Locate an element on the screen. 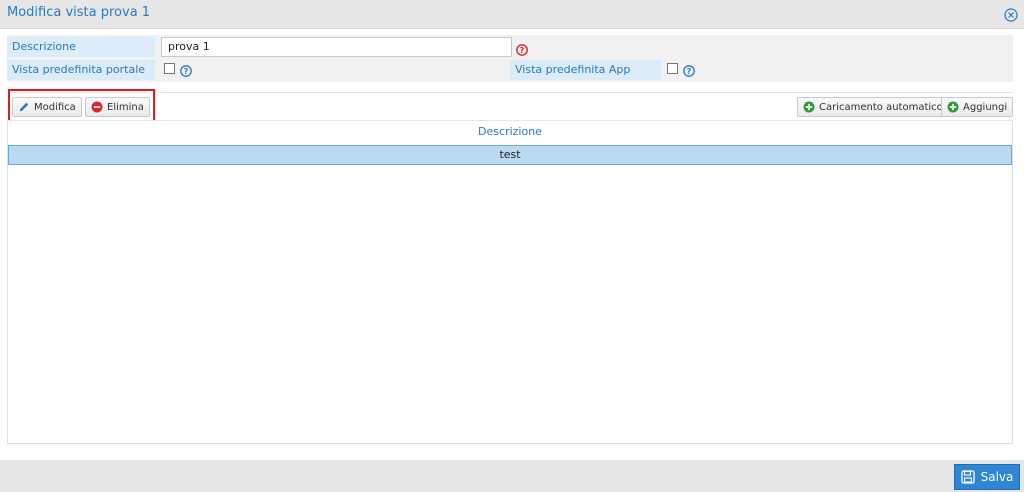 The width and height of the screenshot is (1024, 492). save-button: Salva is located at coordinates (987, 477).